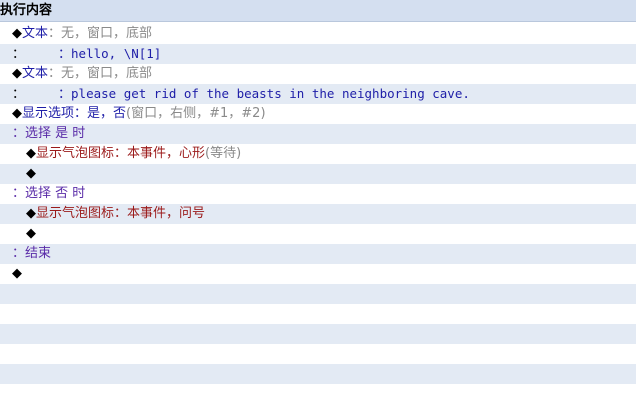 Image resolution: width=636 pixels, height=401 pixels. I want to click on branch-label: 选择 否 时, so click(55, 193).